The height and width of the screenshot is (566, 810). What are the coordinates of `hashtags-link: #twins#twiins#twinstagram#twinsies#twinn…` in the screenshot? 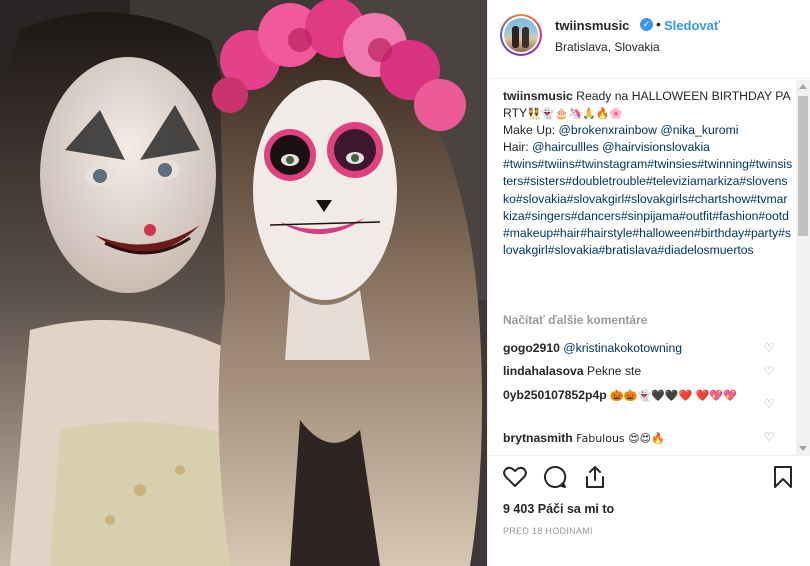 It's located at (647, 206).